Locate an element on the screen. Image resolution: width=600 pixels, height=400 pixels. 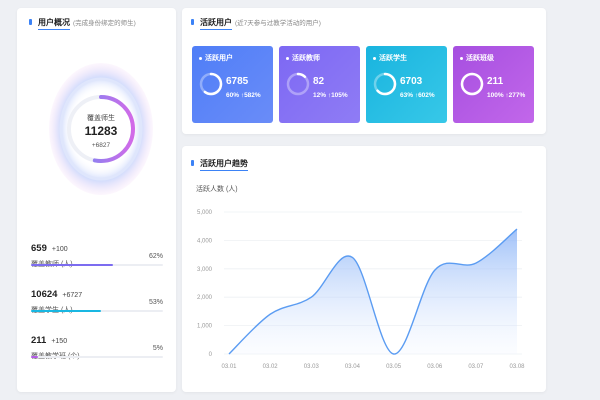
stat-percent: 5% is located at coordinates (157, 348).